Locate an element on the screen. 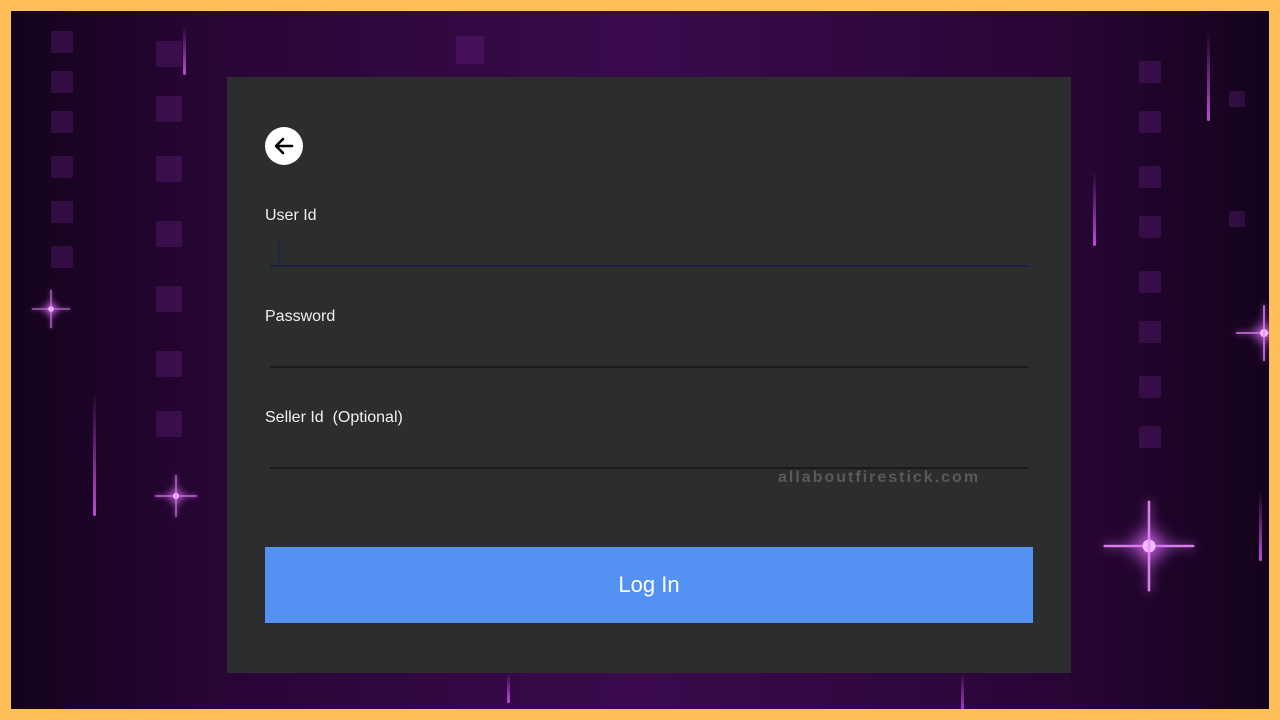 This screenshot has width=1280, height=720. seller-id-input is located at coordinates (649, 452).